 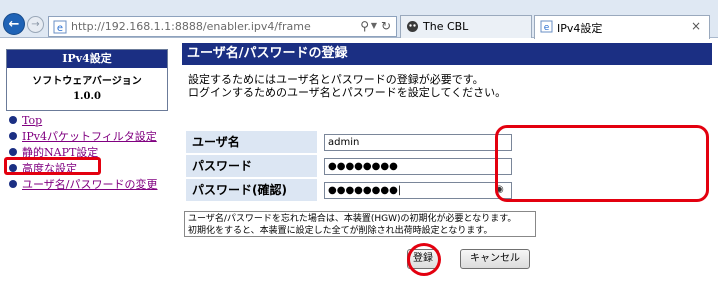 What do you see at coordinates (580, 28) in the screenshot?
I see `tab-label: IPv4設定` at bounding box center [580, 28].